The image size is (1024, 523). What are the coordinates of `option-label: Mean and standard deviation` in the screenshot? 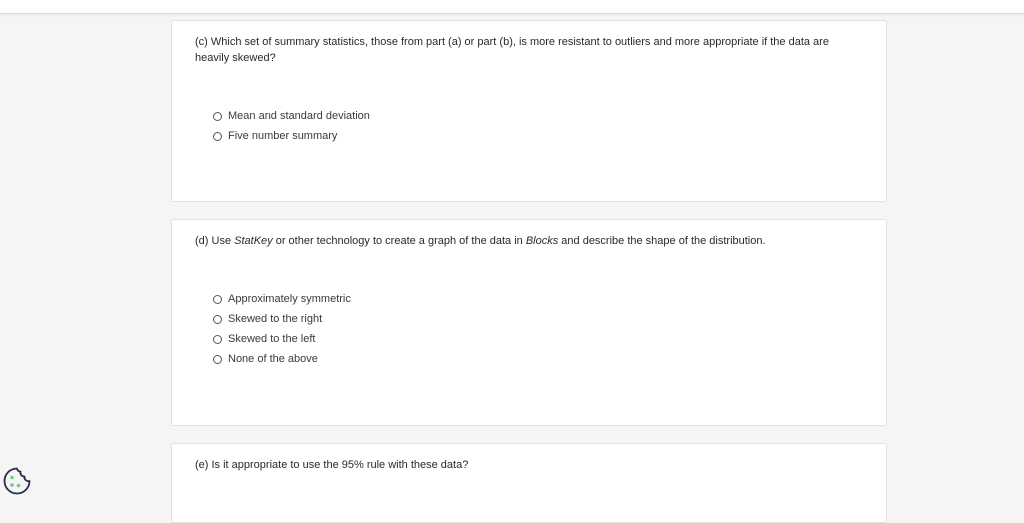 It's located at (299, 116).